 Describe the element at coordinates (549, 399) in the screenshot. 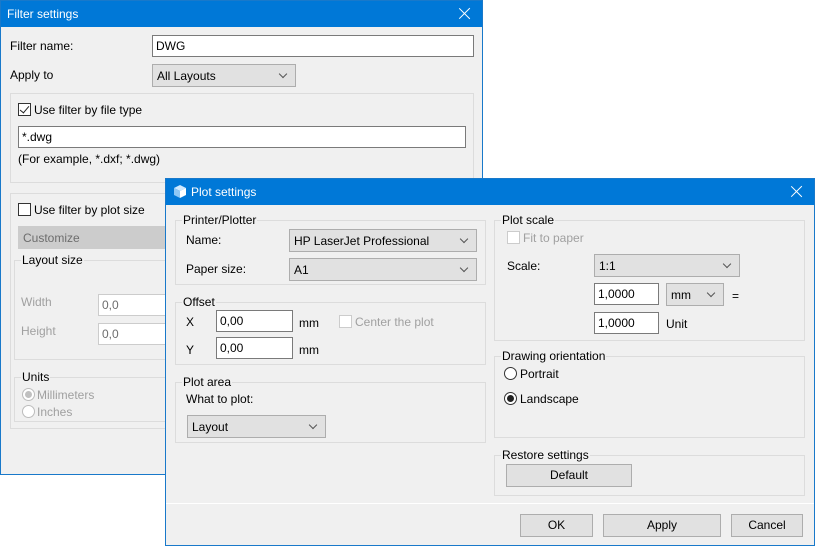

I see `landscape-label: Landscape` at that location.